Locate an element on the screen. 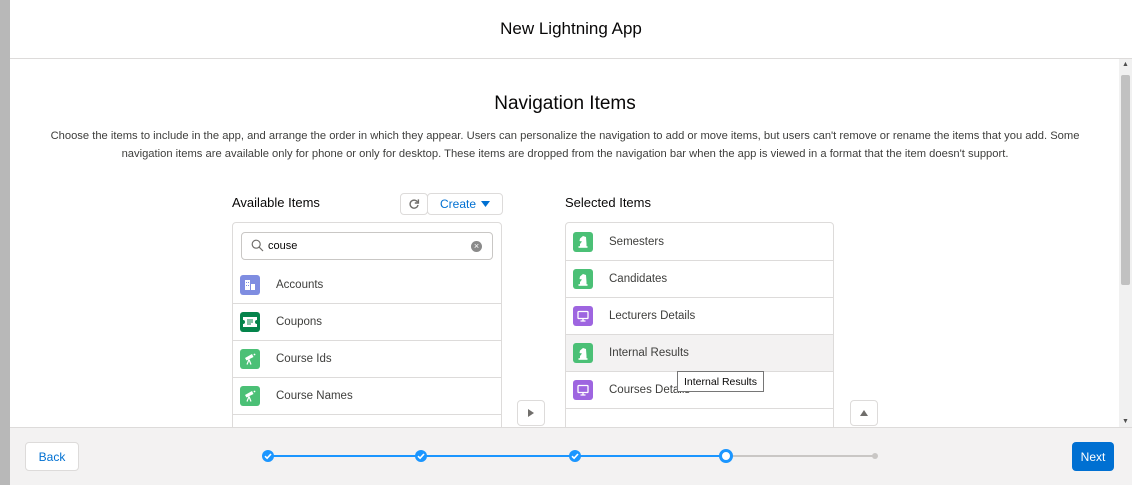  available-item-coupons: Coupons is located at coordinates (367, 321).